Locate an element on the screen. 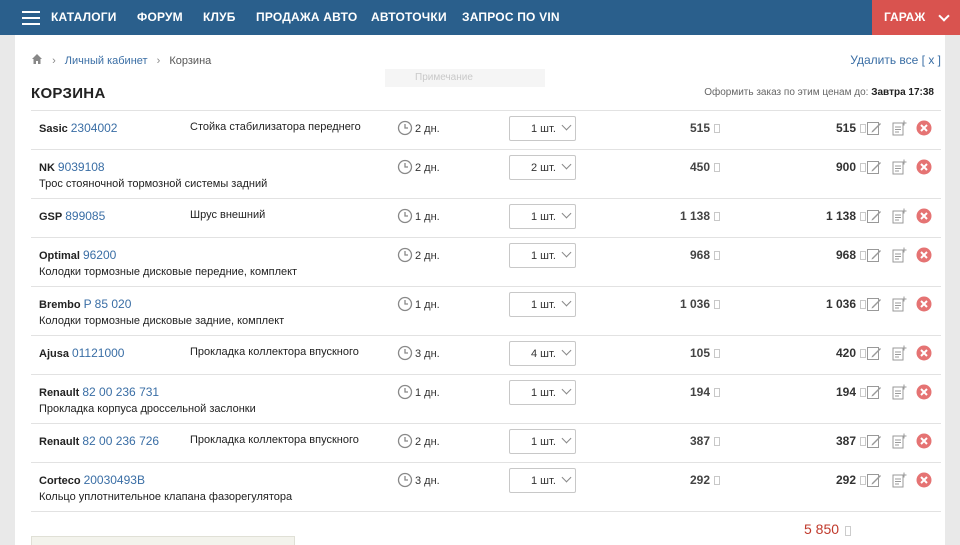  nav-club: КЛУБ is located at coordinates (219, 17).